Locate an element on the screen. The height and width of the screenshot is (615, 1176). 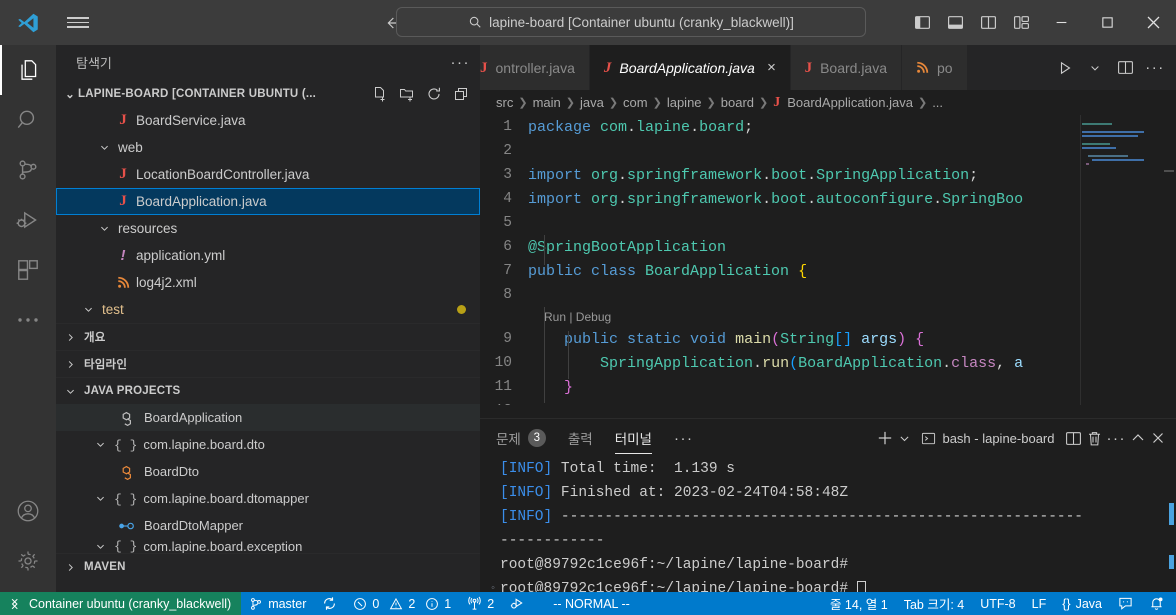
status-encoding: UTF-8 is located at coordinates (997, 603).